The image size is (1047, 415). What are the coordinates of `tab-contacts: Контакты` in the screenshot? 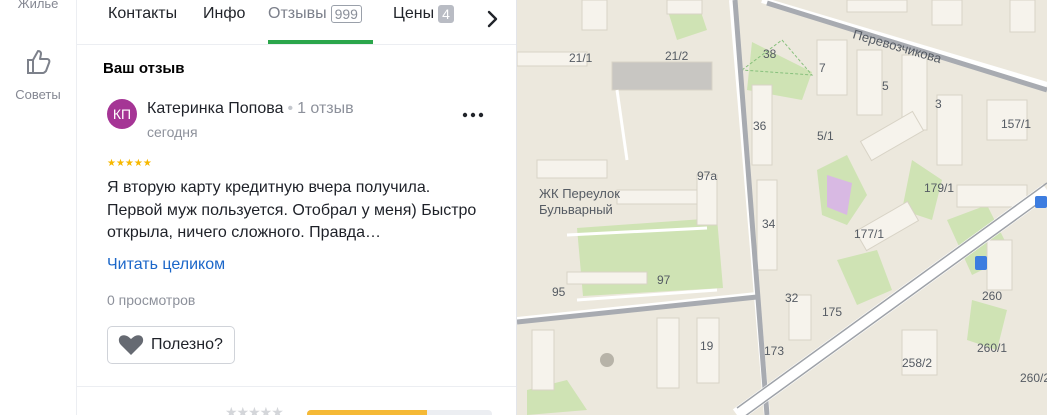 It's located at (142, 14).